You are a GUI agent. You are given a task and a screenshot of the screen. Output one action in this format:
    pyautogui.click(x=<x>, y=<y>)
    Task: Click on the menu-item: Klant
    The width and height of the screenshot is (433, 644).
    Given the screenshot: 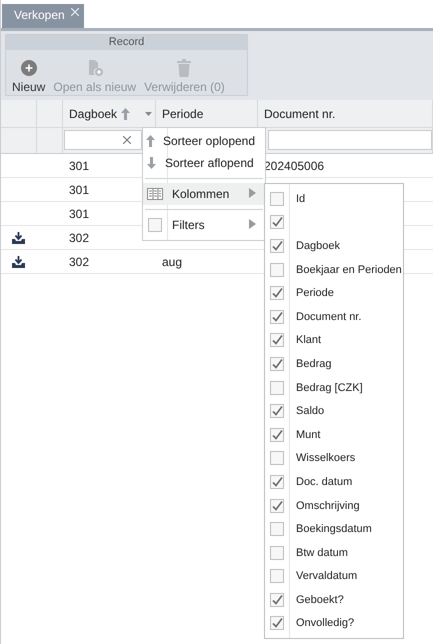 What is the action you would take?
    pyautogui.click(x=305, y=340)
    